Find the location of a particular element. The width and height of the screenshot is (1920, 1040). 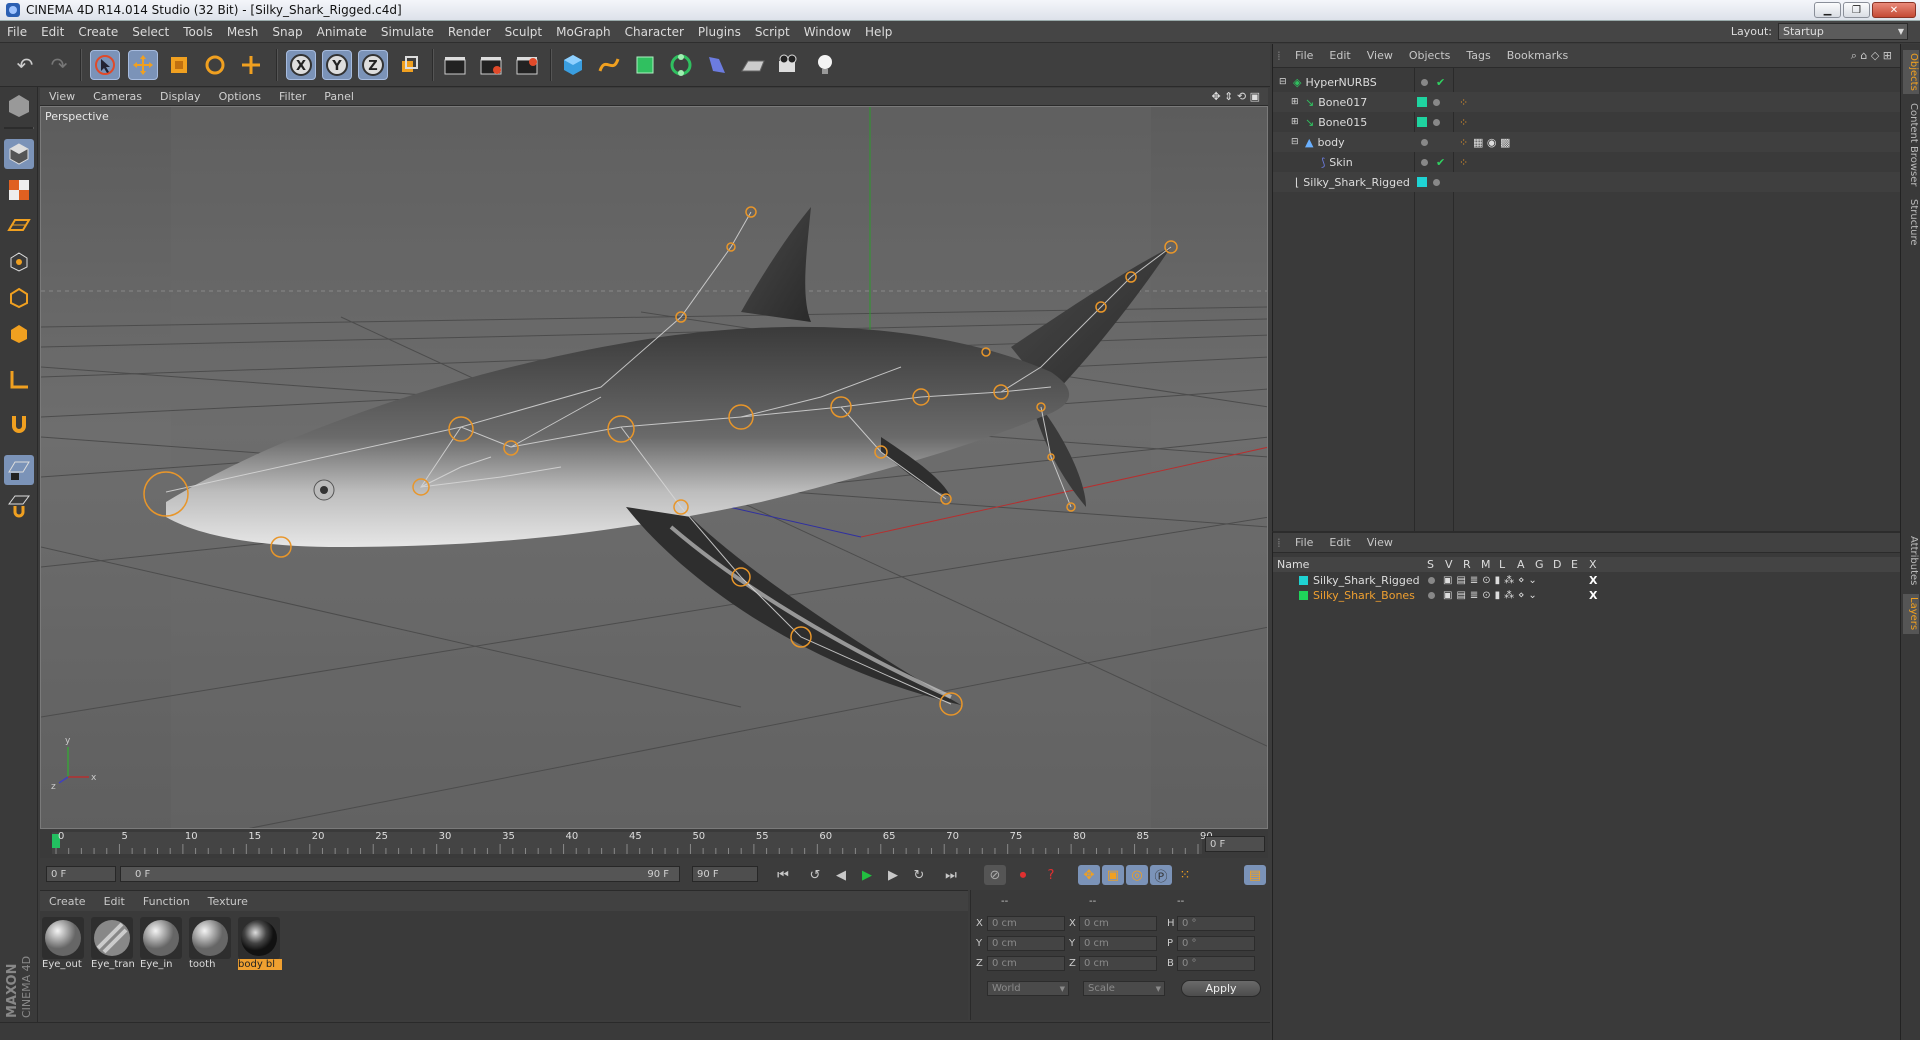

material-menu-texture: Texture is located at coordinates (228, 901).